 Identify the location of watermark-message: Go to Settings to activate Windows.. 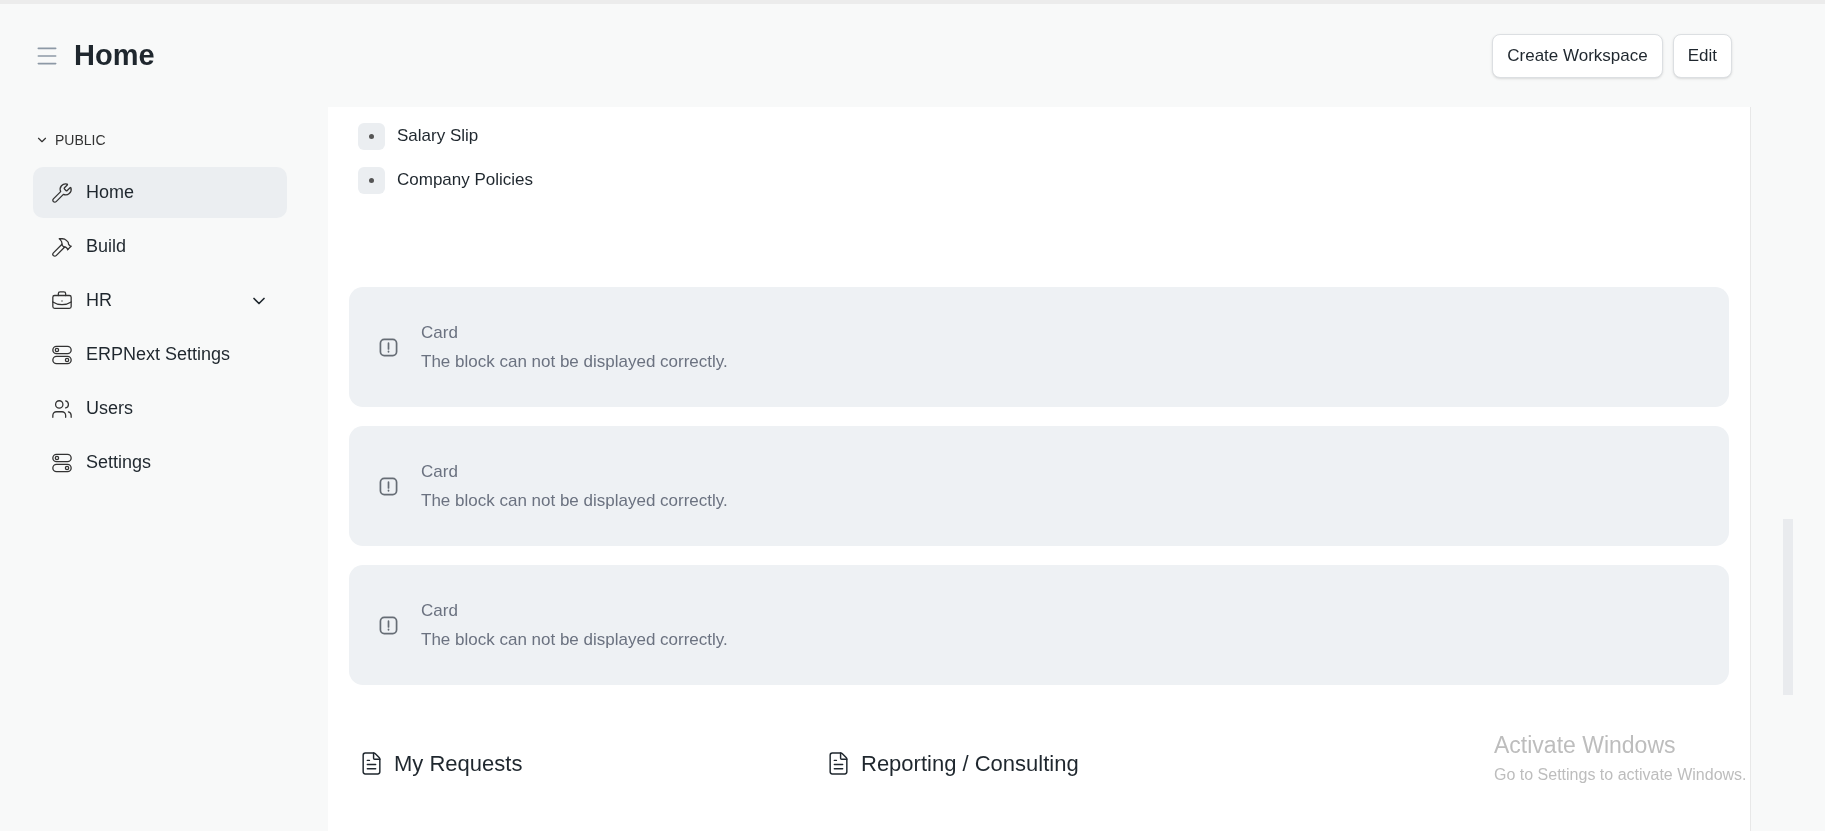
(1620, 774).